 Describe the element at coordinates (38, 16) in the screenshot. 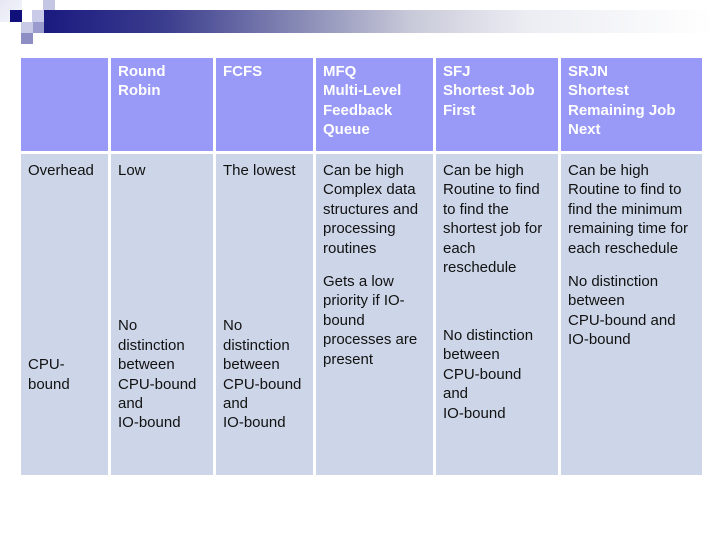

I see `decor-square-lavender` at that location.